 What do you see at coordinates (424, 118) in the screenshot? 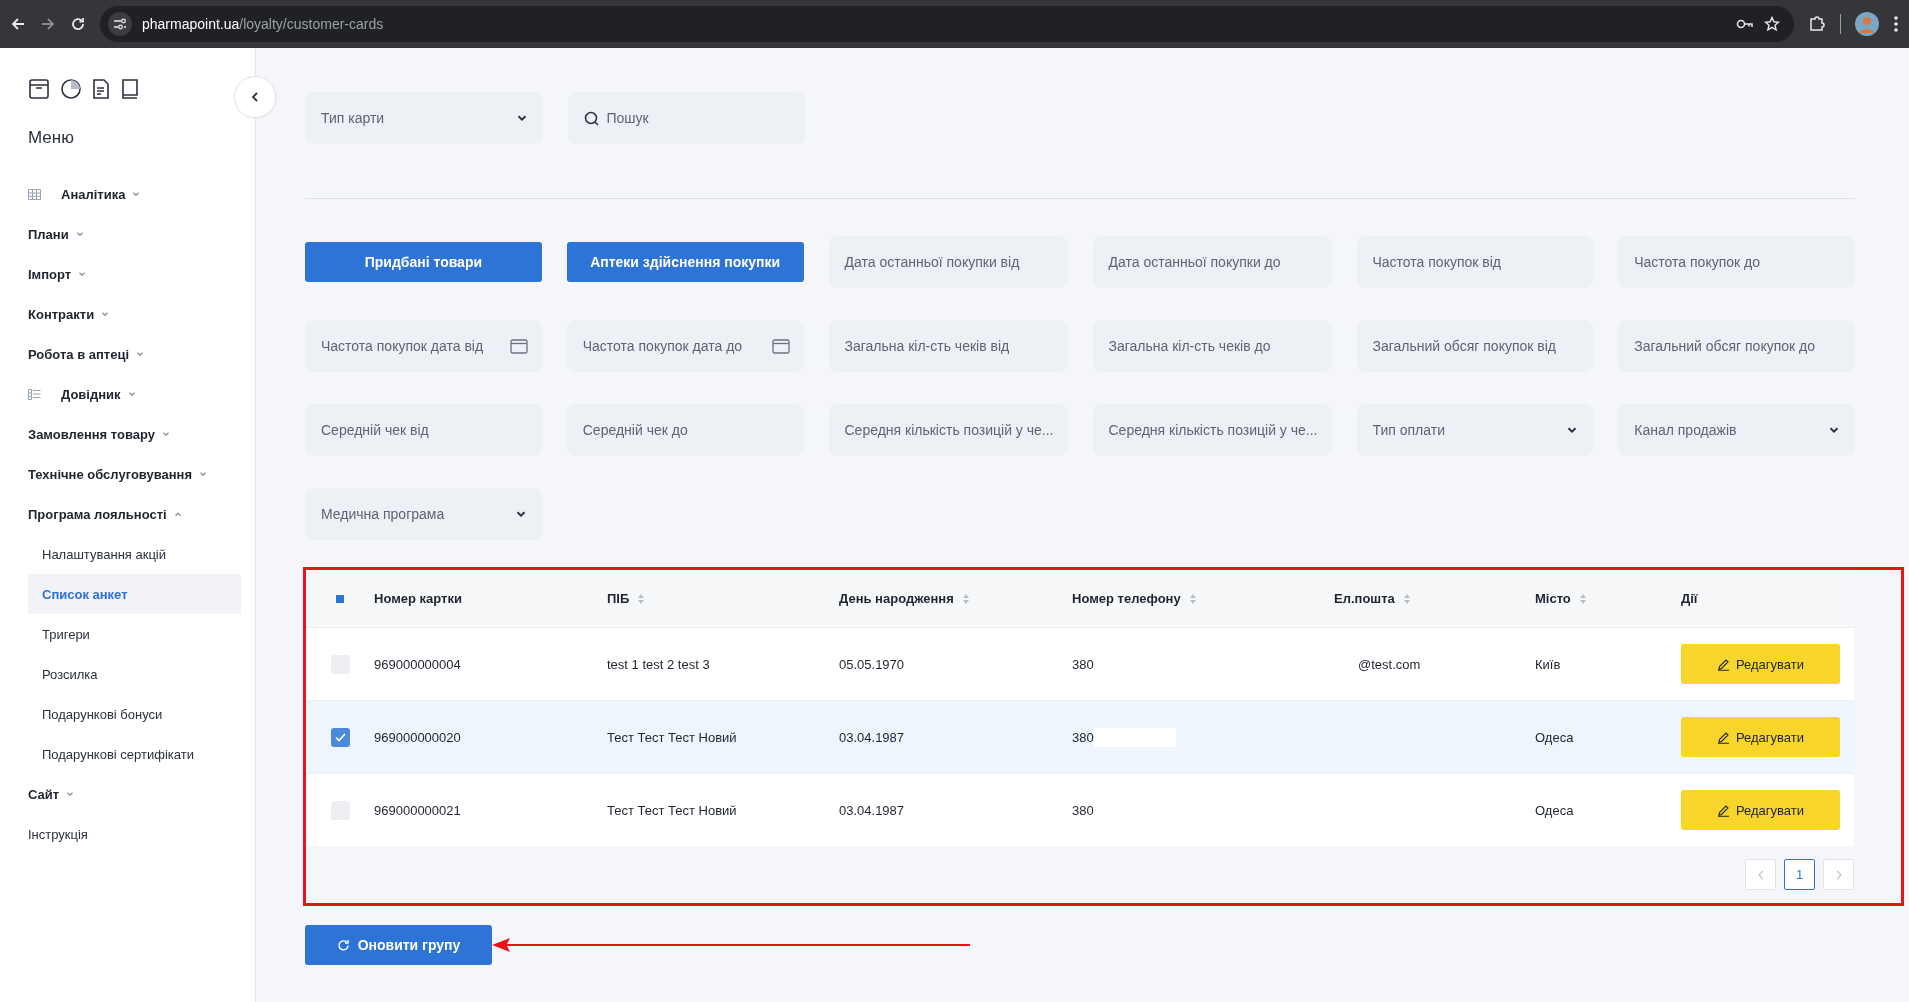
I see `select-field: Тип карти` at bounding box center [424, 118].